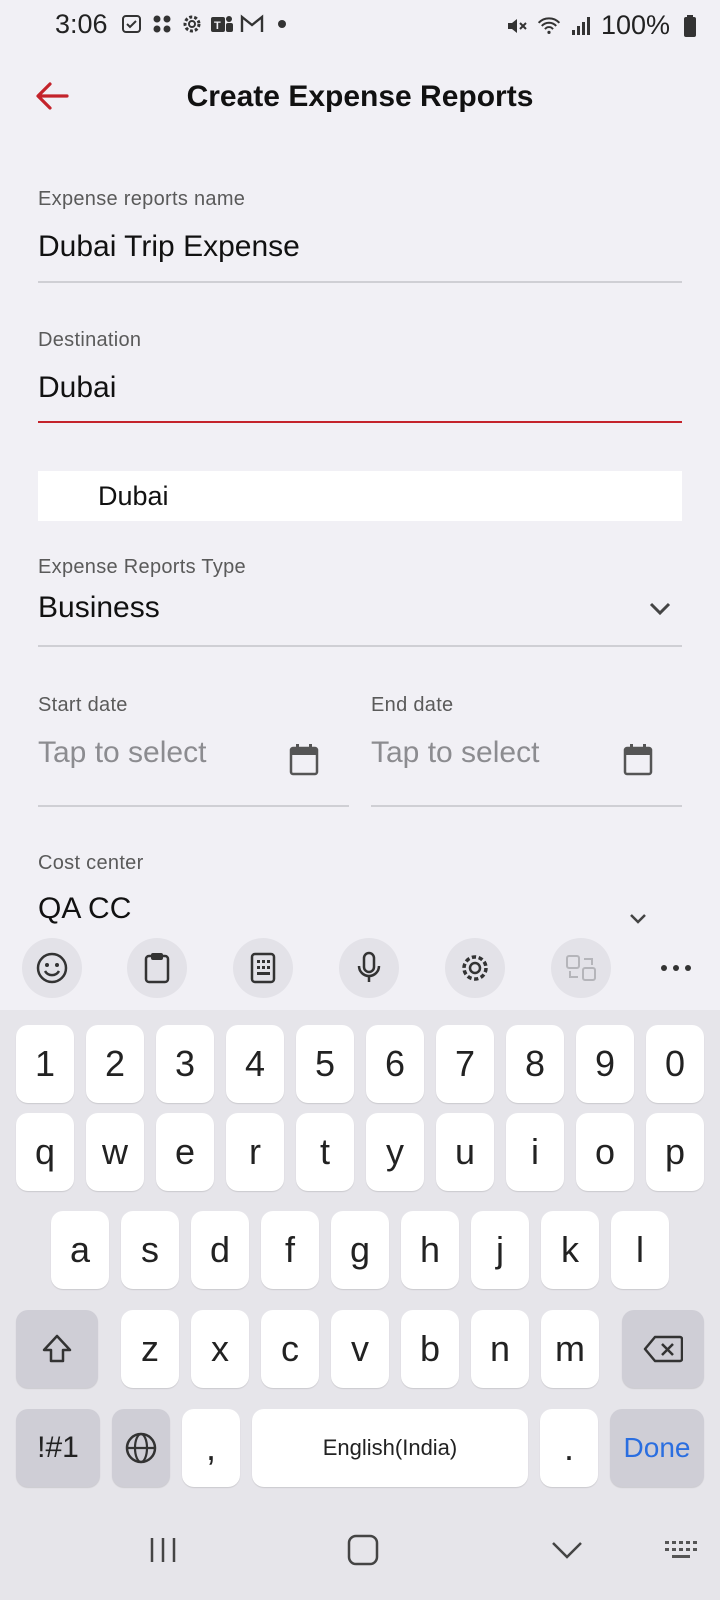 This screenshot has width=720, height=1600. What do you see at coordinates (255, 1064) in the screenshot?
I see `key-4: 4` at bounding box center [255, 1064].